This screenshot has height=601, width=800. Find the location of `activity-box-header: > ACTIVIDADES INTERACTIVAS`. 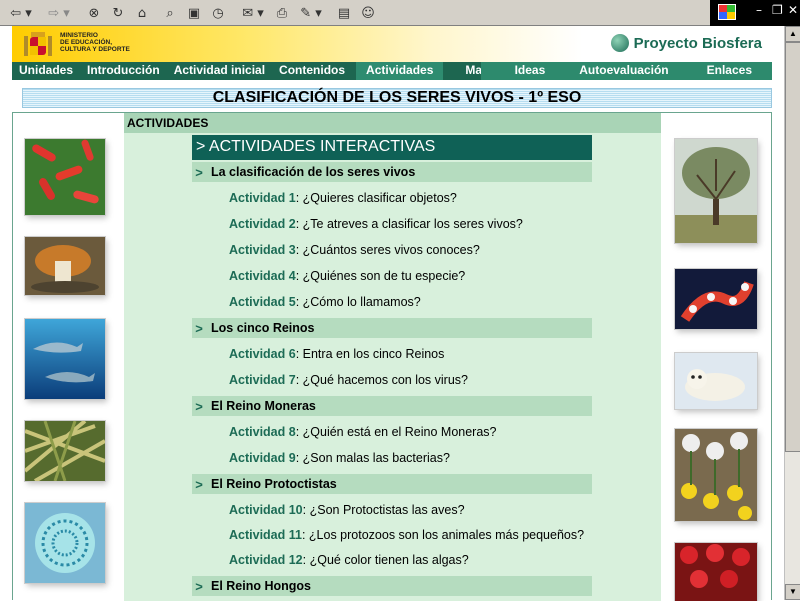

activity-box-header: > ACTIVIDADES INTERACTIVAS is located at coordinates (392, 147).